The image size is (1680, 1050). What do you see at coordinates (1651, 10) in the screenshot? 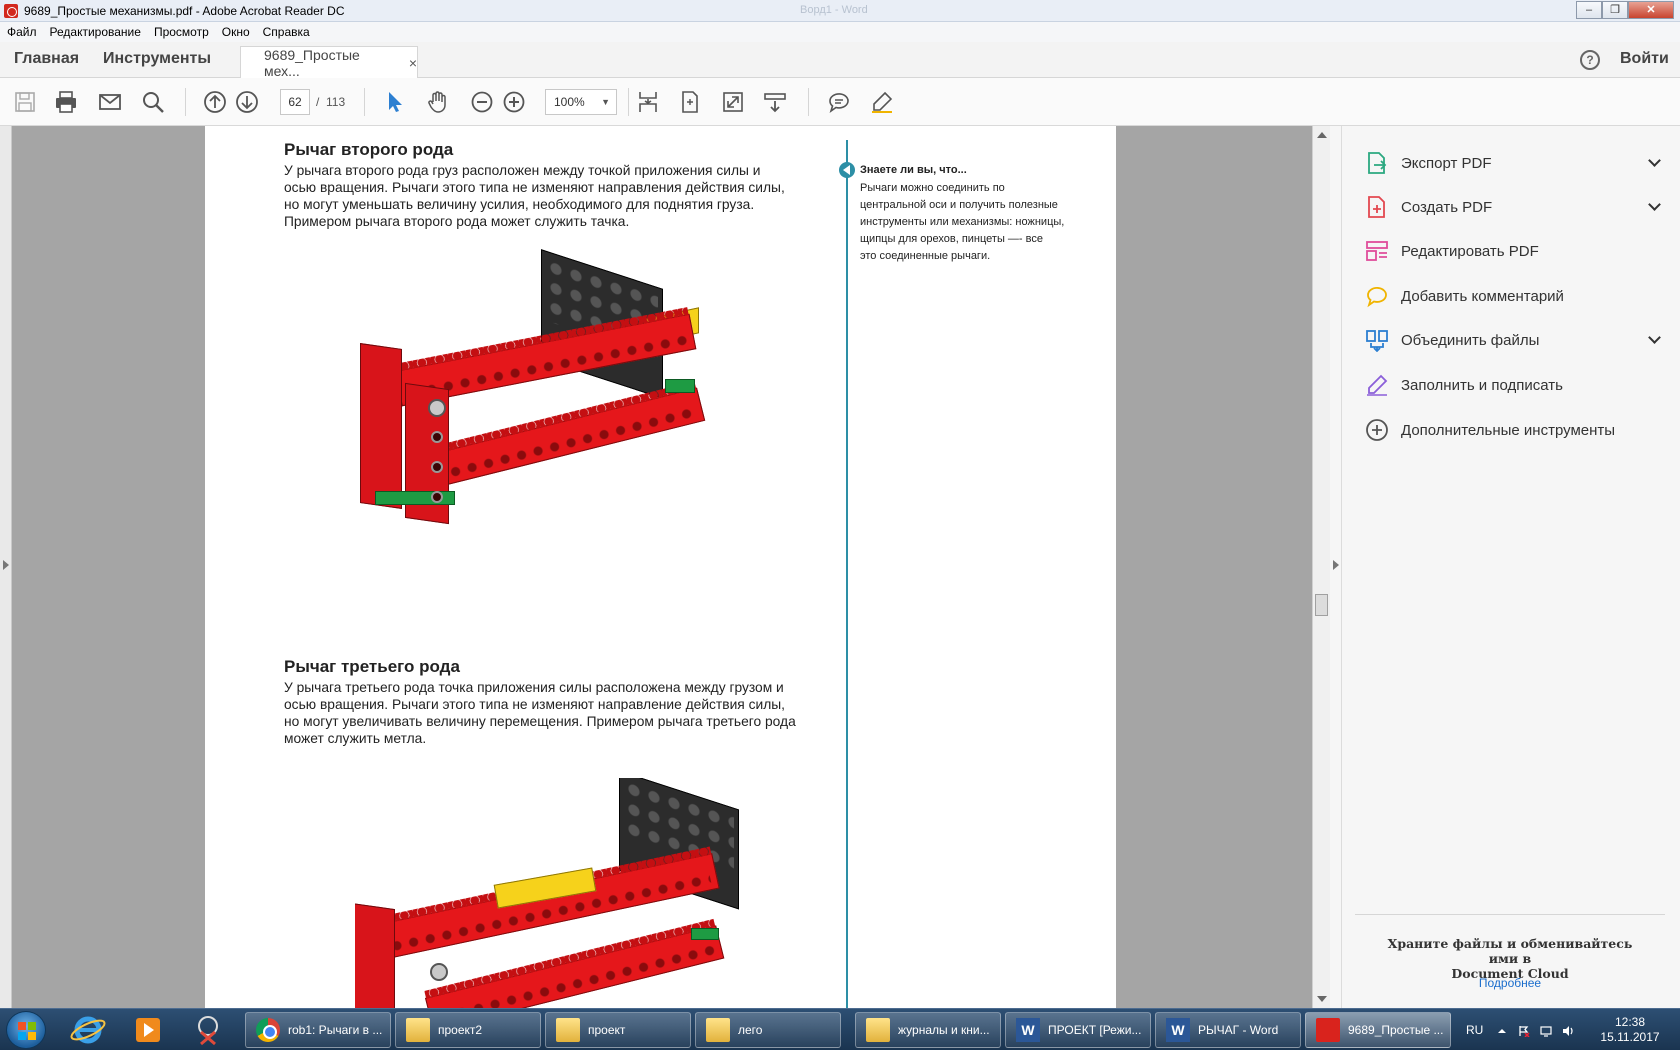
I see `close-window-button: ✕` at bounding box center [1651, 10].